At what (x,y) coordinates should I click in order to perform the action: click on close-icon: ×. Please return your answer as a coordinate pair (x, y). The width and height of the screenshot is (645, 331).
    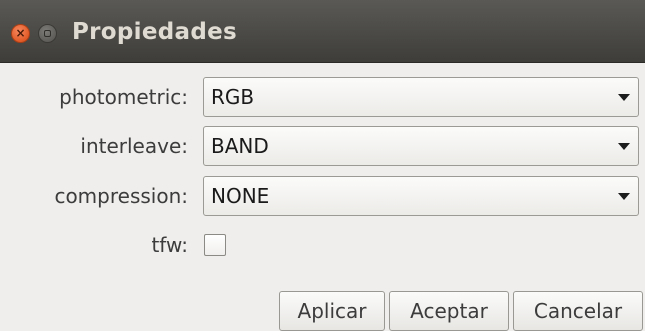
    Looking at the image, I should click on (20, 33).